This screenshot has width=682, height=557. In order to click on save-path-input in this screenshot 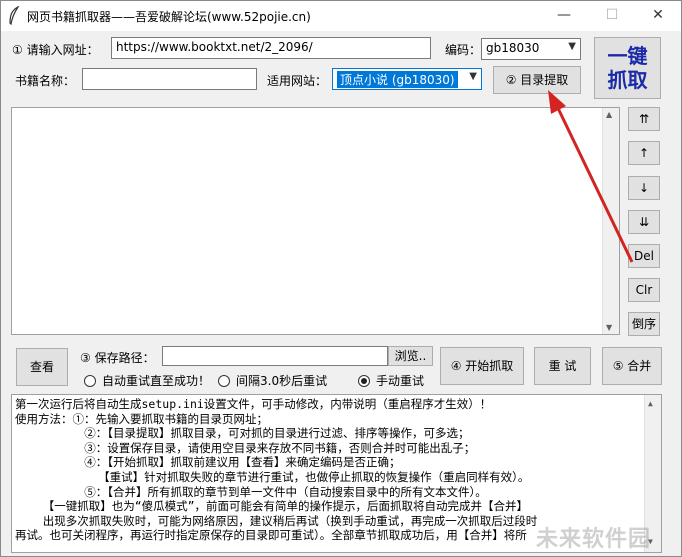, I will do `click(275, 356)`.